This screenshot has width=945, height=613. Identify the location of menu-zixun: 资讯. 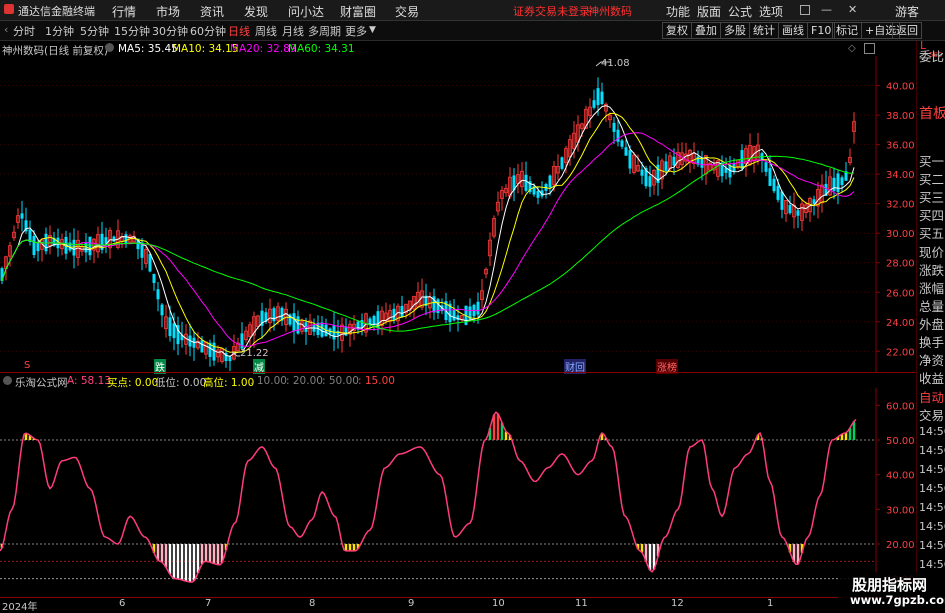
(212, 11).